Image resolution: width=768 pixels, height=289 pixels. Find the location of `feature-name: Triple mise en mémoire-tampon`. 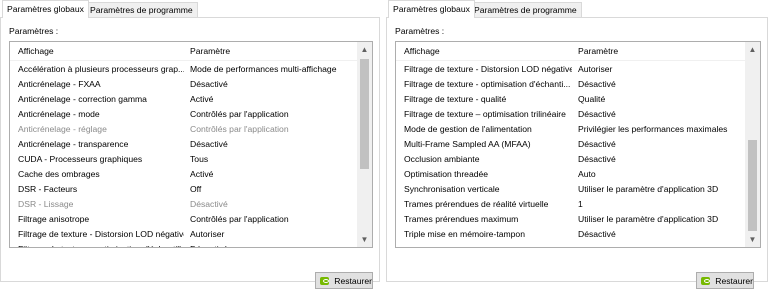

feature-name: Triple mise en mémoire-tampon is located at coordinates (464, 234).